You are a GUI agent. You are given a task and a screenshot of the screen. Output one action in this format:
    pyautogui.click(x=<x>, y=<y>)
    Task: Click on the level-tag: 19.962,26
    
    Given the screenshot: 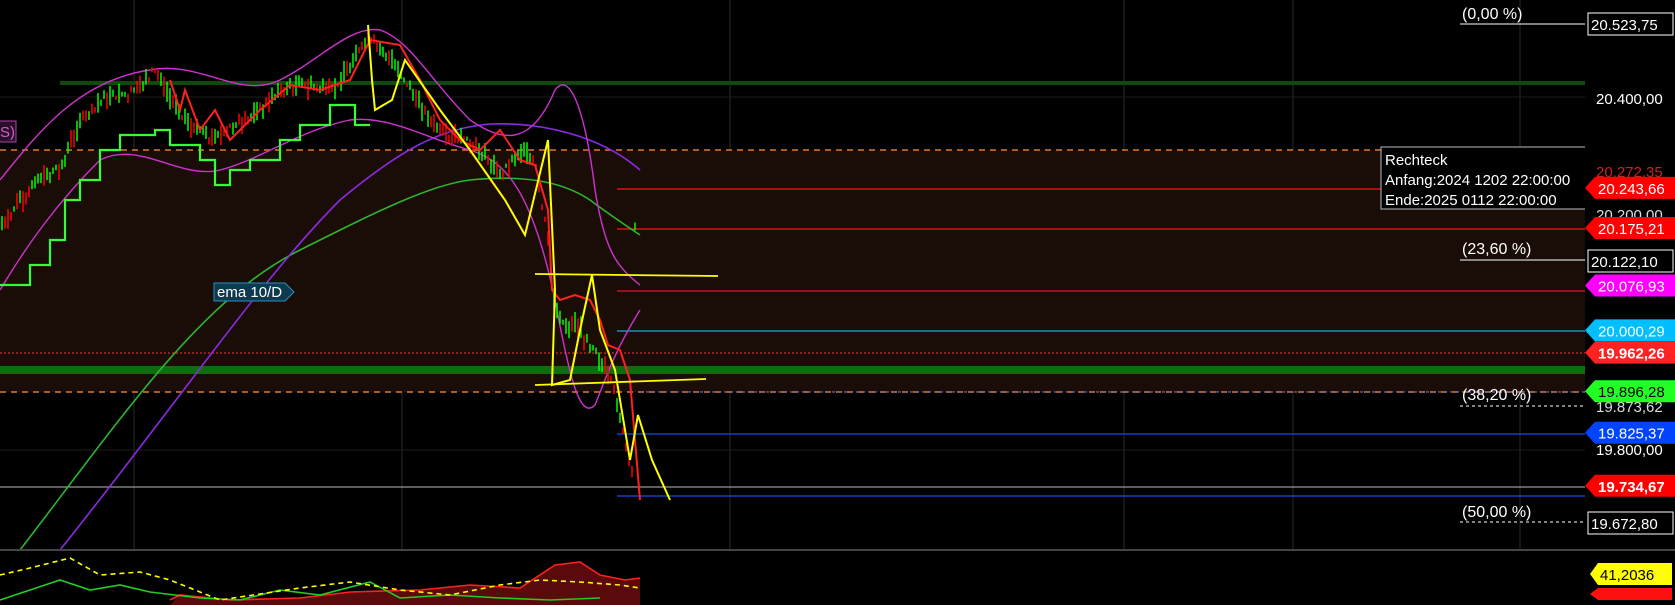 What is the action you would take?
    pyautogui.click(x=1630, y=352)
    